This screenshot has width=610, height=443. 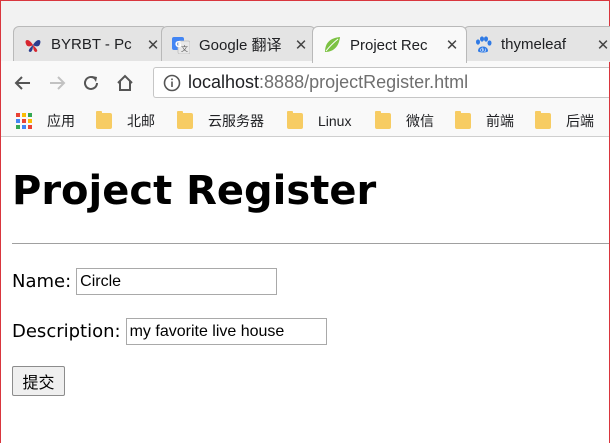 I want to click on bookmark-cloud-server: 云服务器, so click(x=220, y=121).